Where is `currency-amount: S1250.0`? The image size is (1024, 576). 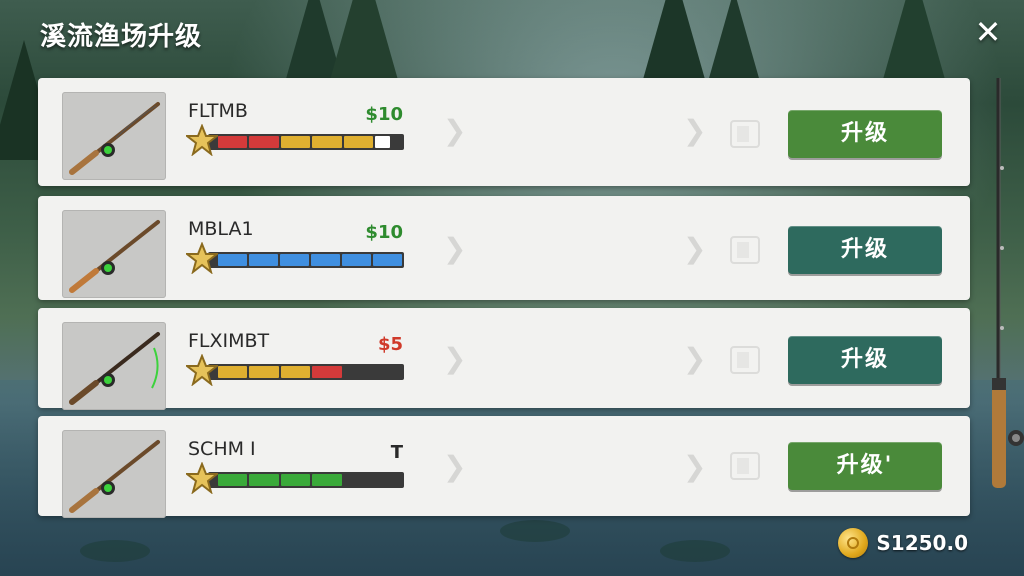
currency-amount: S1250.0 is located at coordinates (922, 543).